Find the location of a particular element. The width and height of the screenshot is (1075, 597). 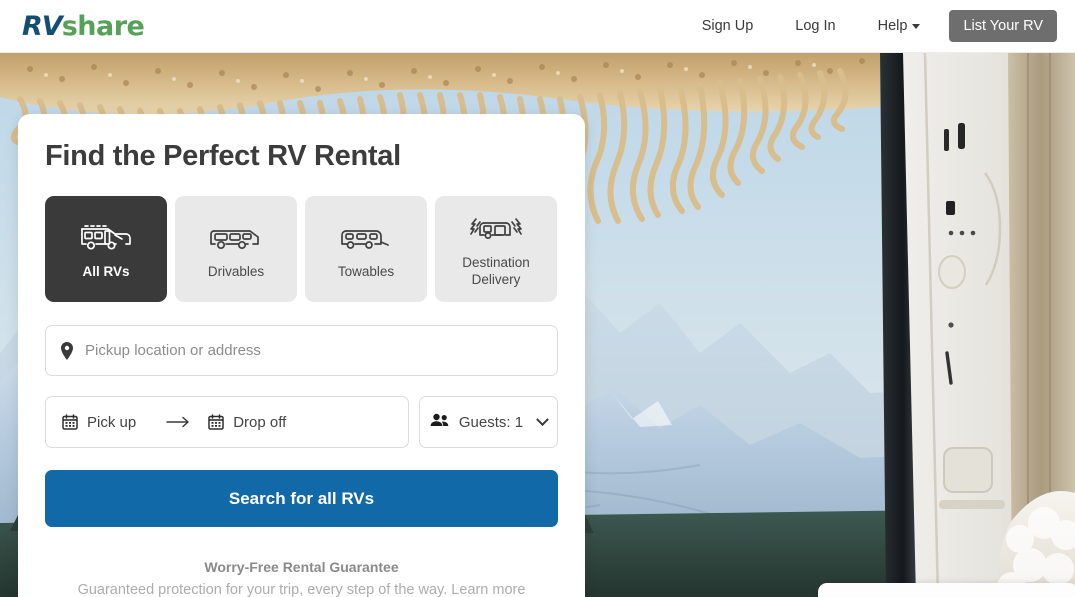

pickup-date-label: Pick up is located at coordinates (112, 422).